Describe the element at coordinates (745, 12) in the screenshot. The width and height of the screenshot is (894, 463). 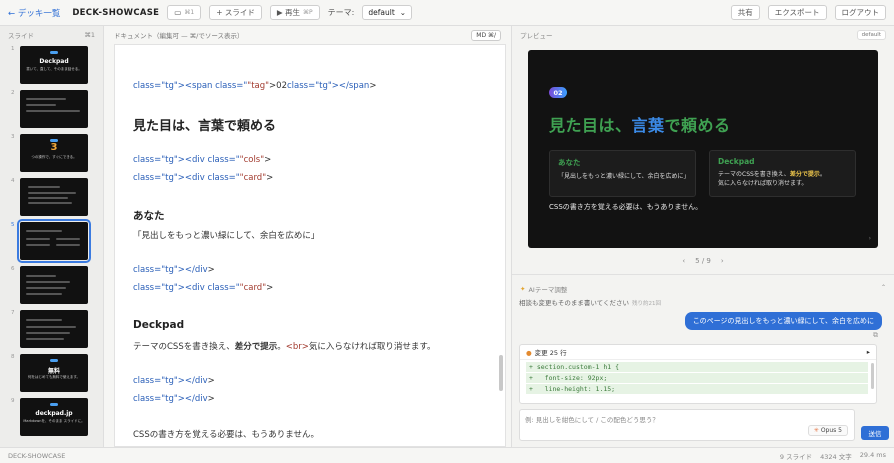
I see `share-button: 共有` at that location.